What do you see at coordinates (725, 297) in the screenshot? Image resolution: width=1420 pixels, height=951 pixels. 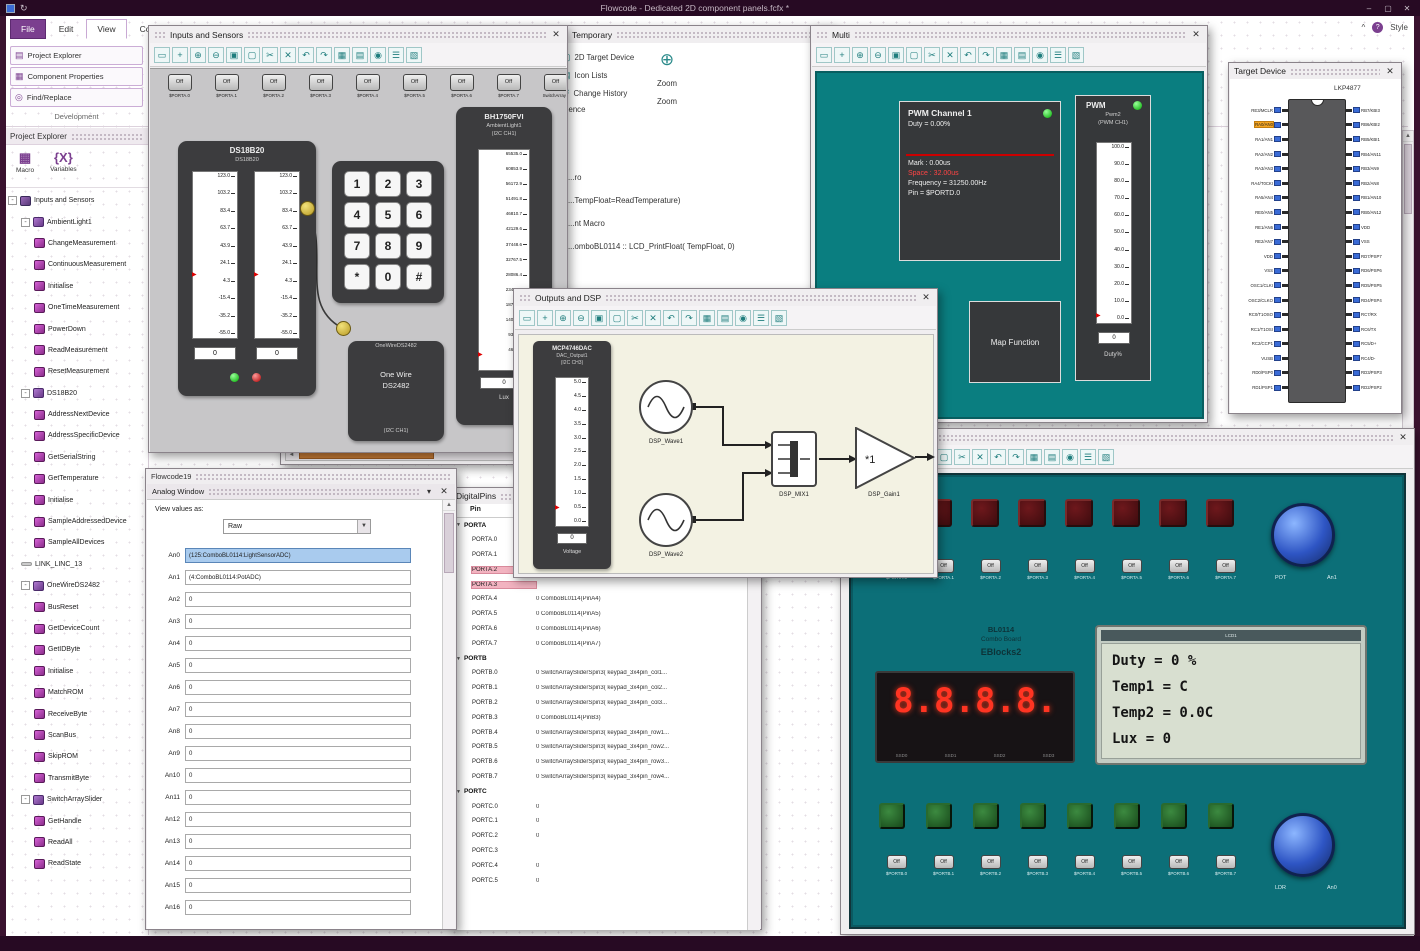 I see `window-titlebar: Outputs and DSP ✕` at bounding box center [725, 297].